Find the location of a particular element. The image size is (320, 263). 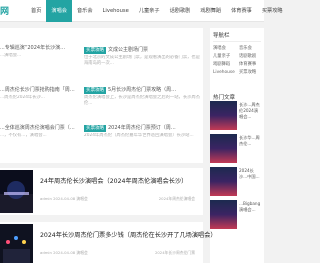

nav-home: 首页 is located at coordinates (36, 11).